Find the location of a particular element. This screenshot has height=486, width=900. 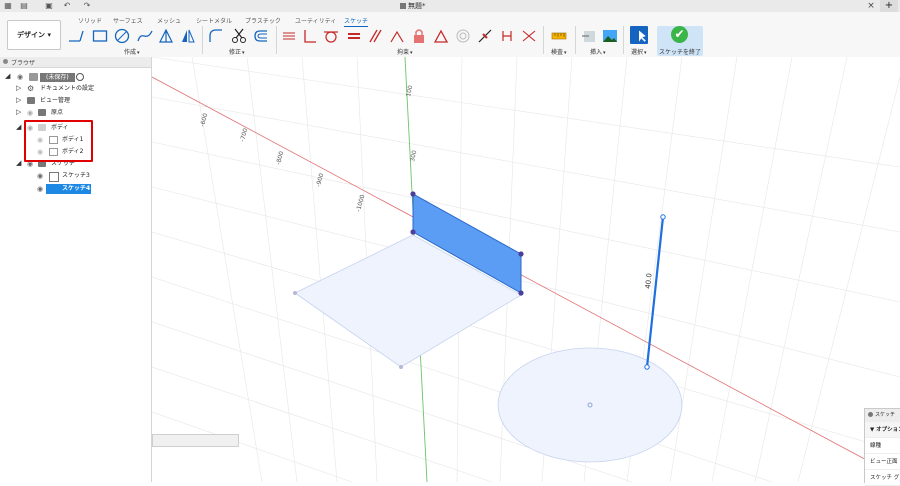

group-inspect-label: 検査▾ is located at coordinates (559, 51).